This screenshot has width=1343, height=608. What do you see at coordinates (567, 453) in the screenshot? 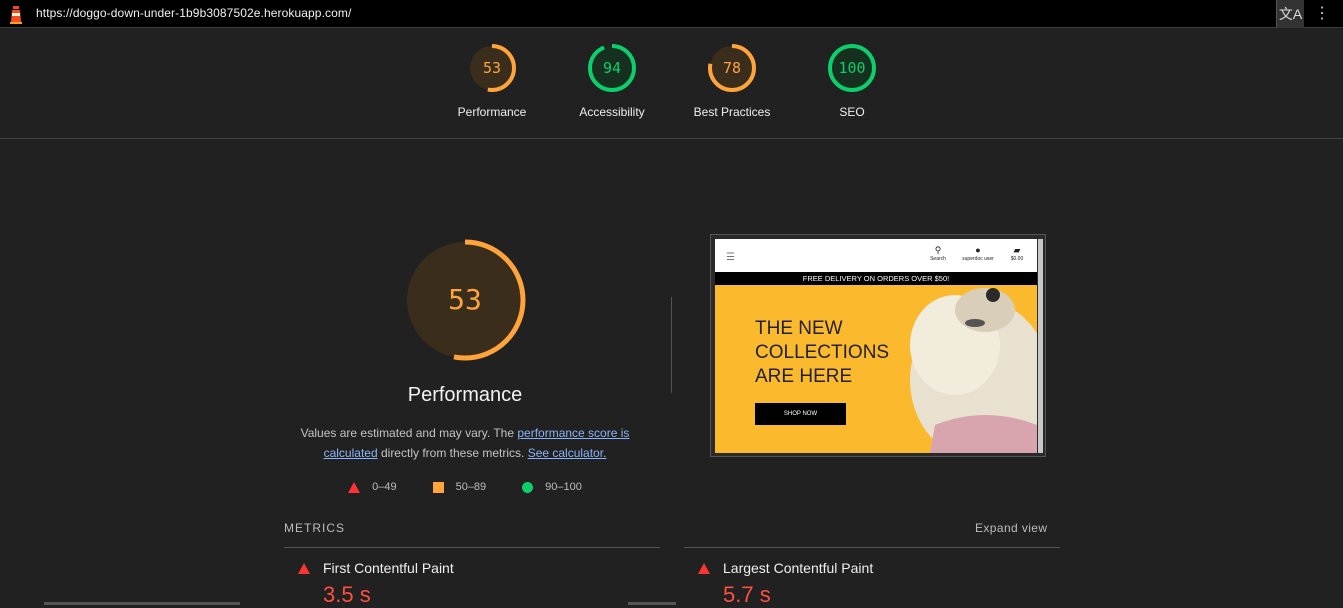
I see `see-calculator-link: See calculator.` at bounding box center [567, 453].